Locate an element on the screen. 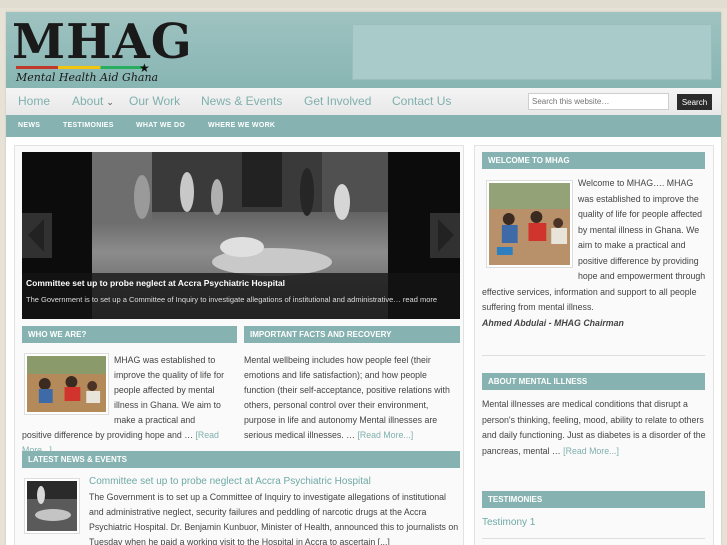 This screenshot has height=545, width=727. site-tagline: Mental Health Aid Ghana is located at coordinates (87, 77).